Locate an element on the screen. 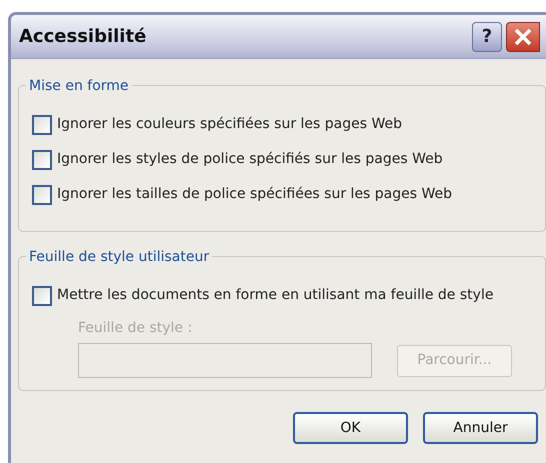  field-label: Feuille de style : is located at coordinates (136, 328).